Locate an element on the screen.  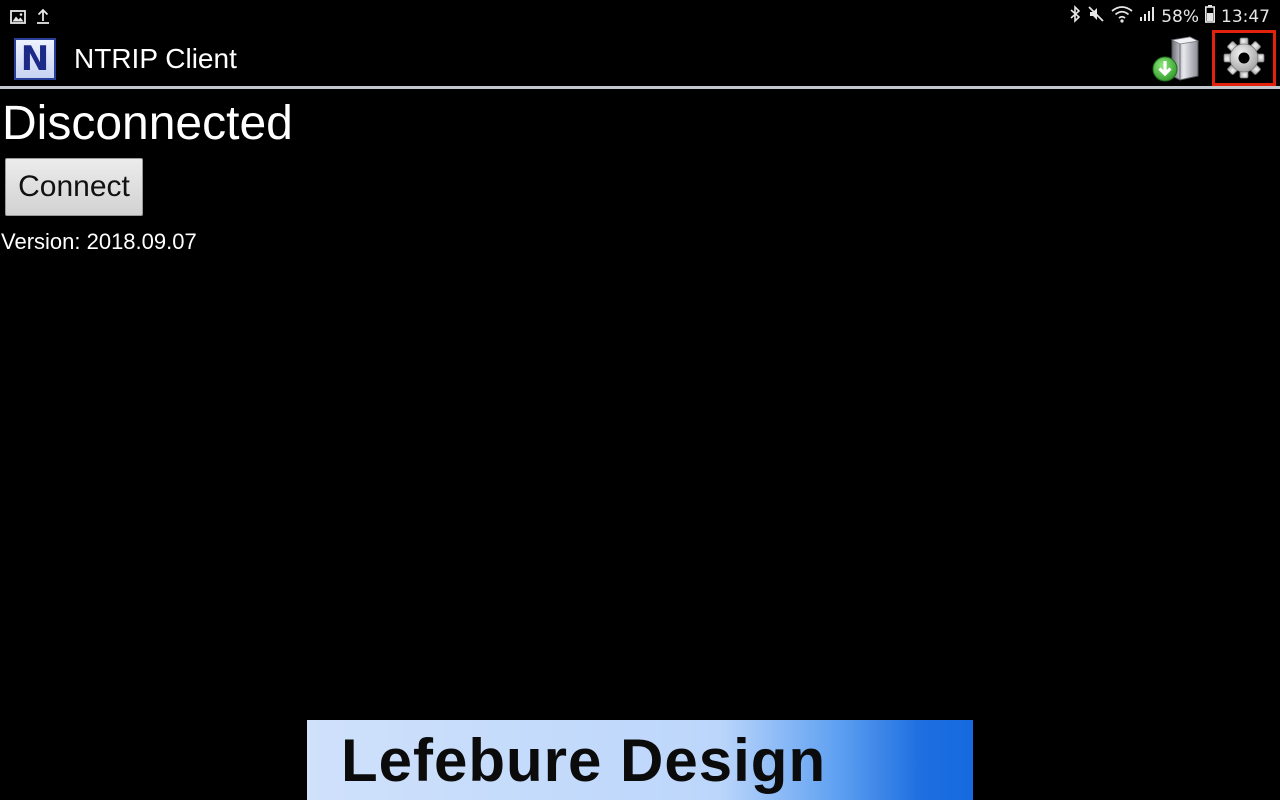
download-server-icon is located at coordinates (1176, 59).